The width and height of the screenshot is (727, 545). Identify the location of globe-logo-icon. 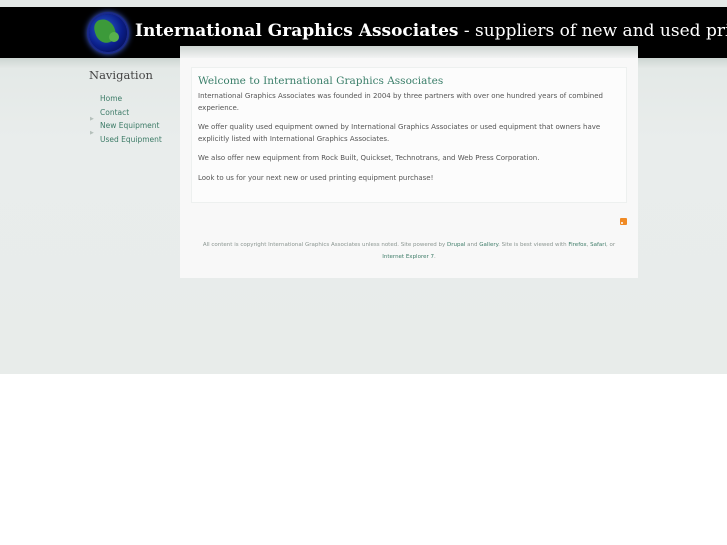
(108, 33).